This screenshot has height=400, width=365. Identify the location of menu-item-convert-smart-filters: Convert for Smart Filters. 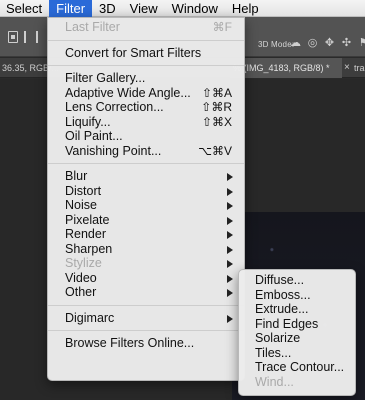
(146, 53).